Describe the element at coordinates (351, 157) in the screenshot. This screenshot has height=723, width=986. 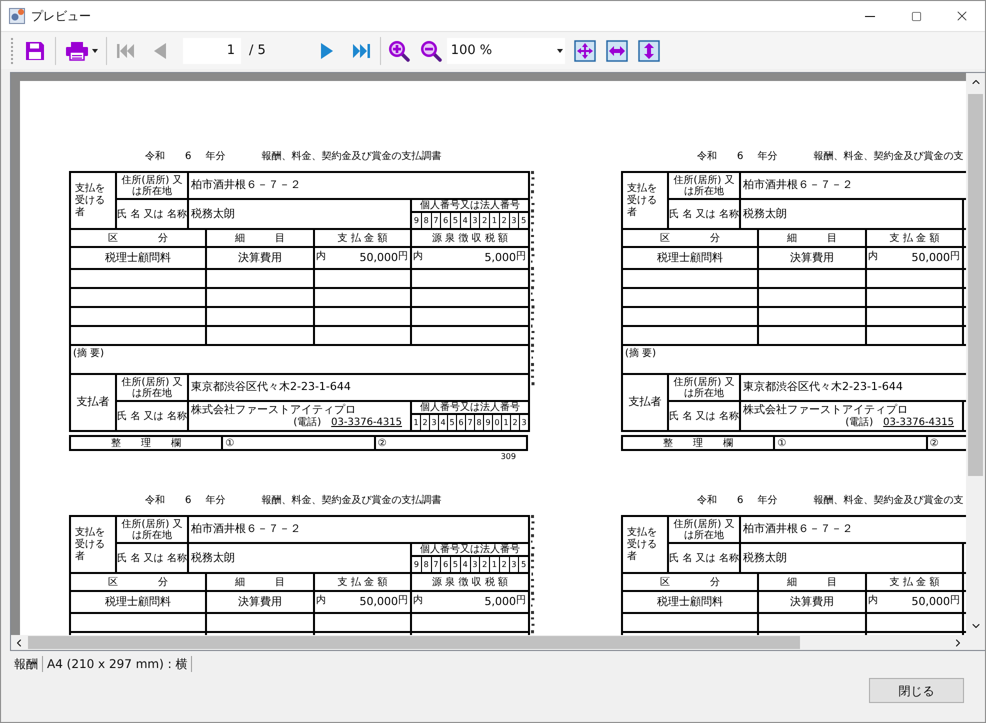
I see `form-title: 報酬、料金、契約金及び賞金の支払調書` at that location.